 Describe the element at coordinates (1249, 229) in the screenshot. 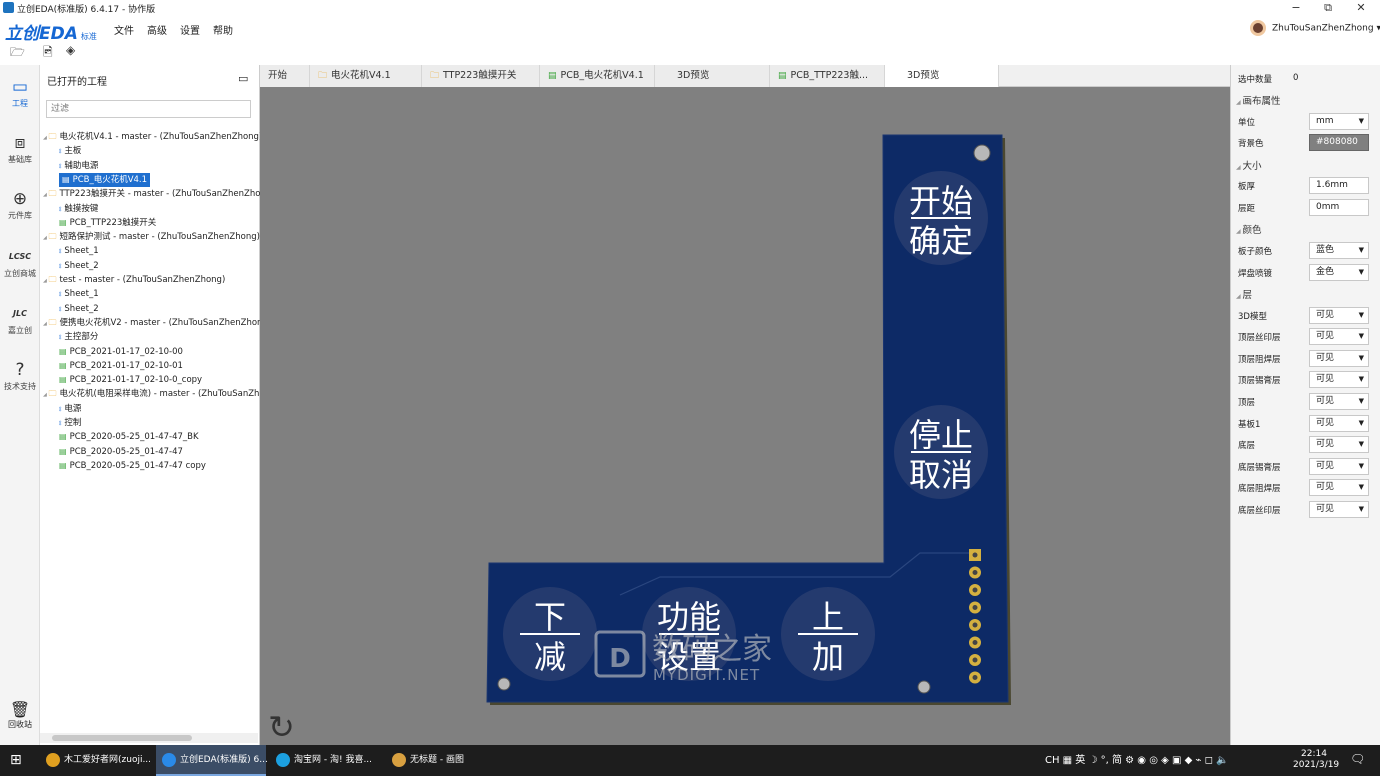

I see `section-header: 颜色` at that location.